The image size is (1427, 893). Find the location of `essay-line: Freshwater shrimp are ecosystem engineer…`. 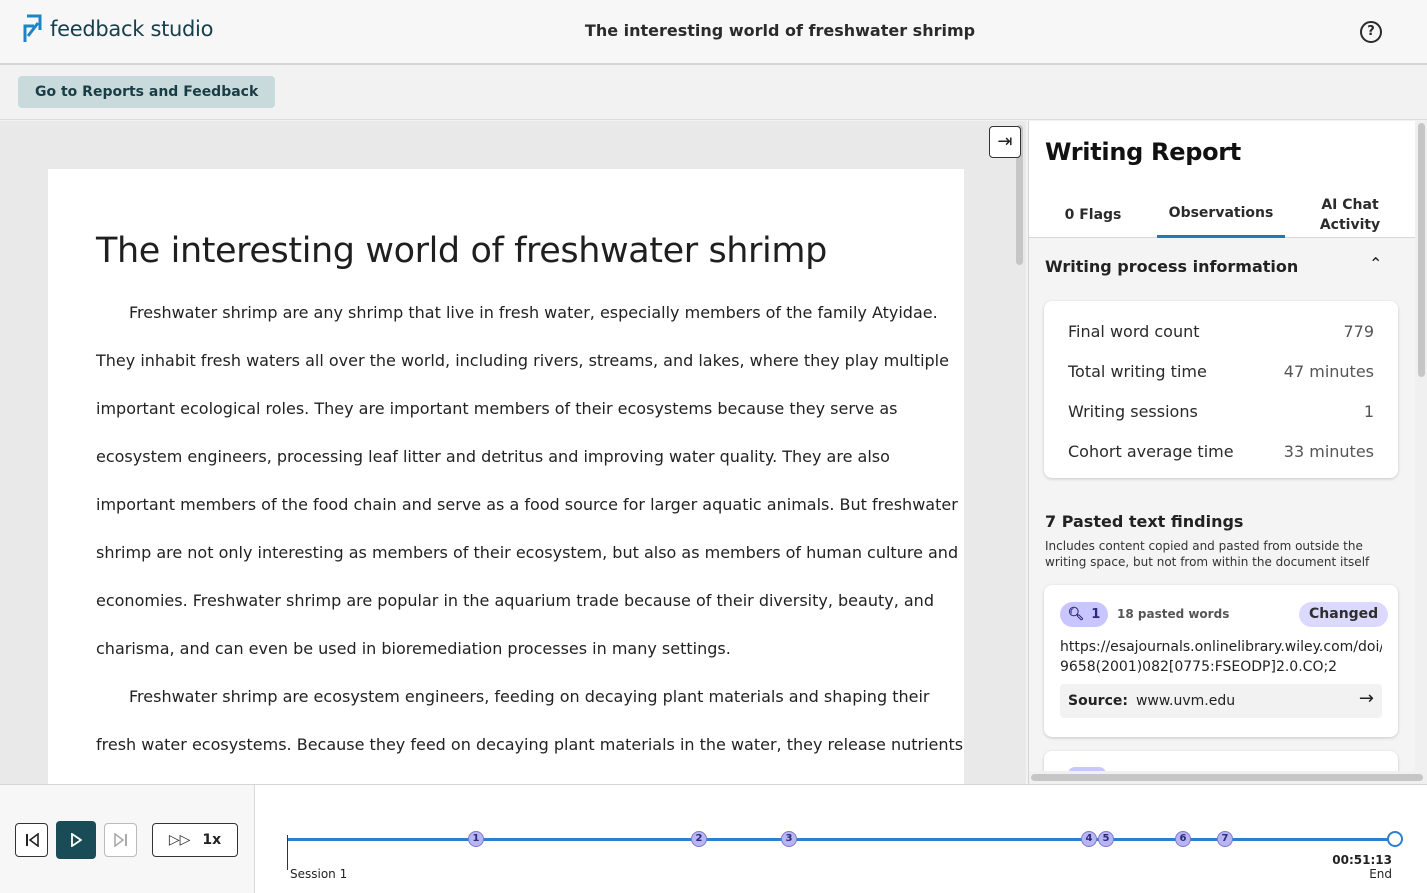

essay-line: Freshwater shrimp are ecosystem engineer… is located at coordinates (529, 696).